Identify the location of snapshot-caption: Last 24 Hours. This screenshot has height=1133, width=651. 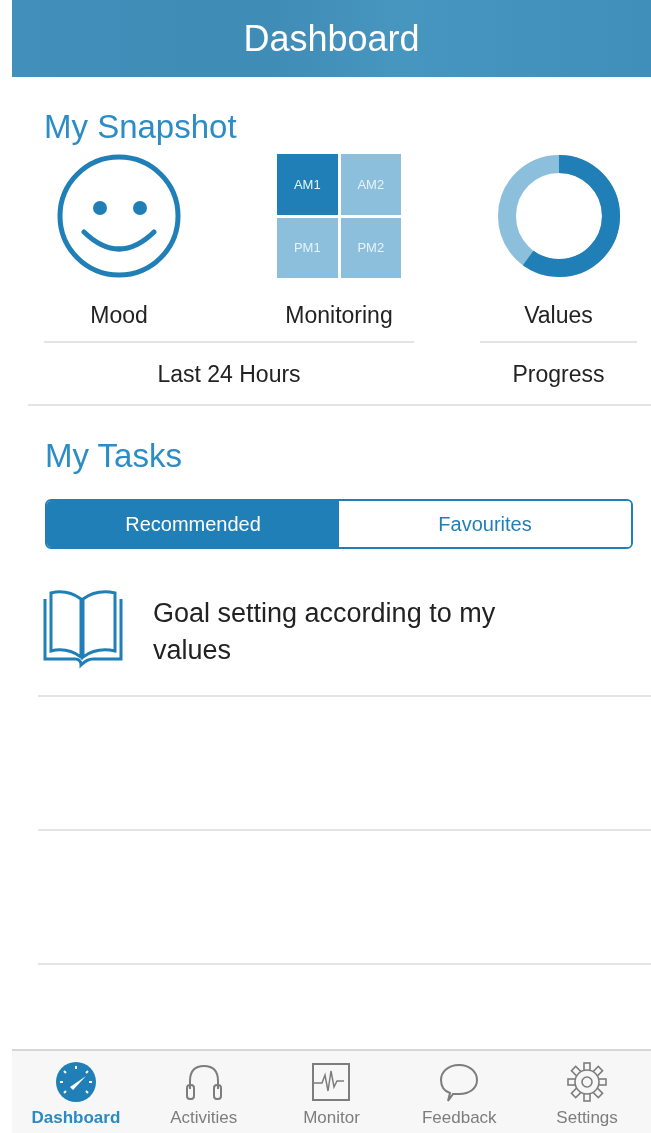
(229, 374).